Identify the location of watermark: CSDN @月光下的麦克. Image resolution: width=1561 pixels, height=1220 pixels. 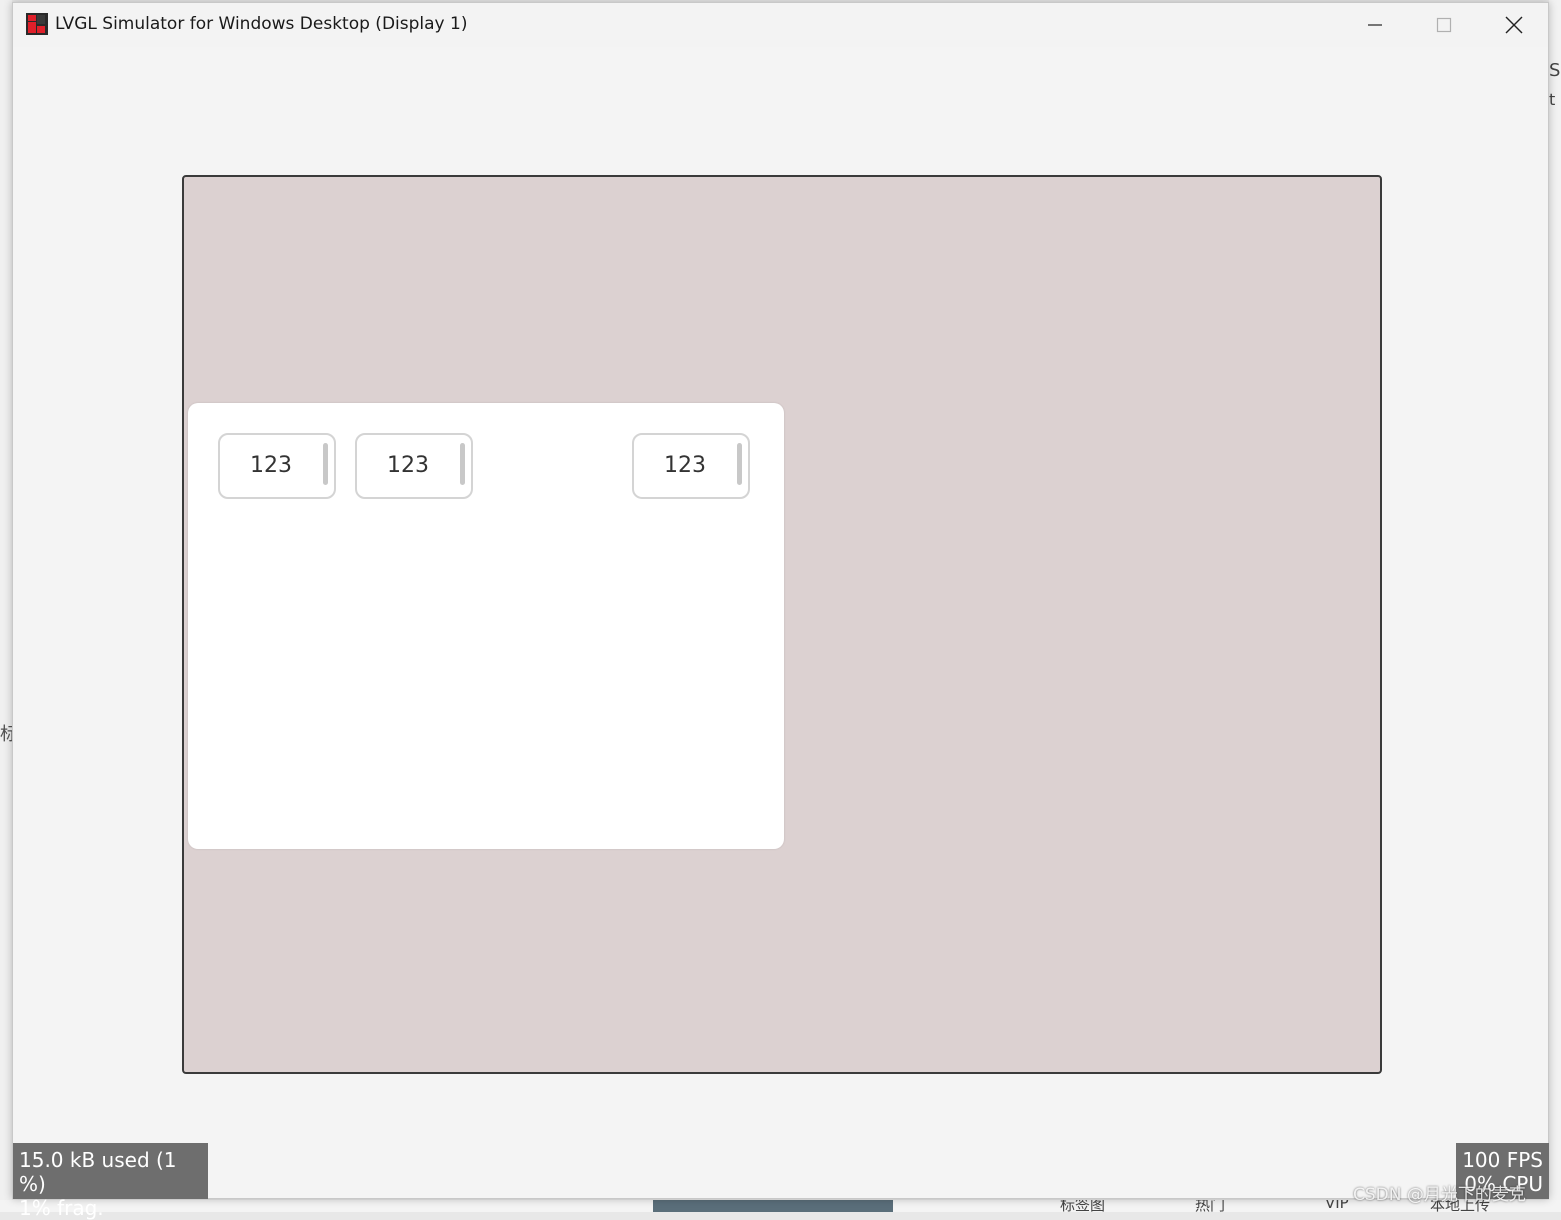
(1439, 1195).